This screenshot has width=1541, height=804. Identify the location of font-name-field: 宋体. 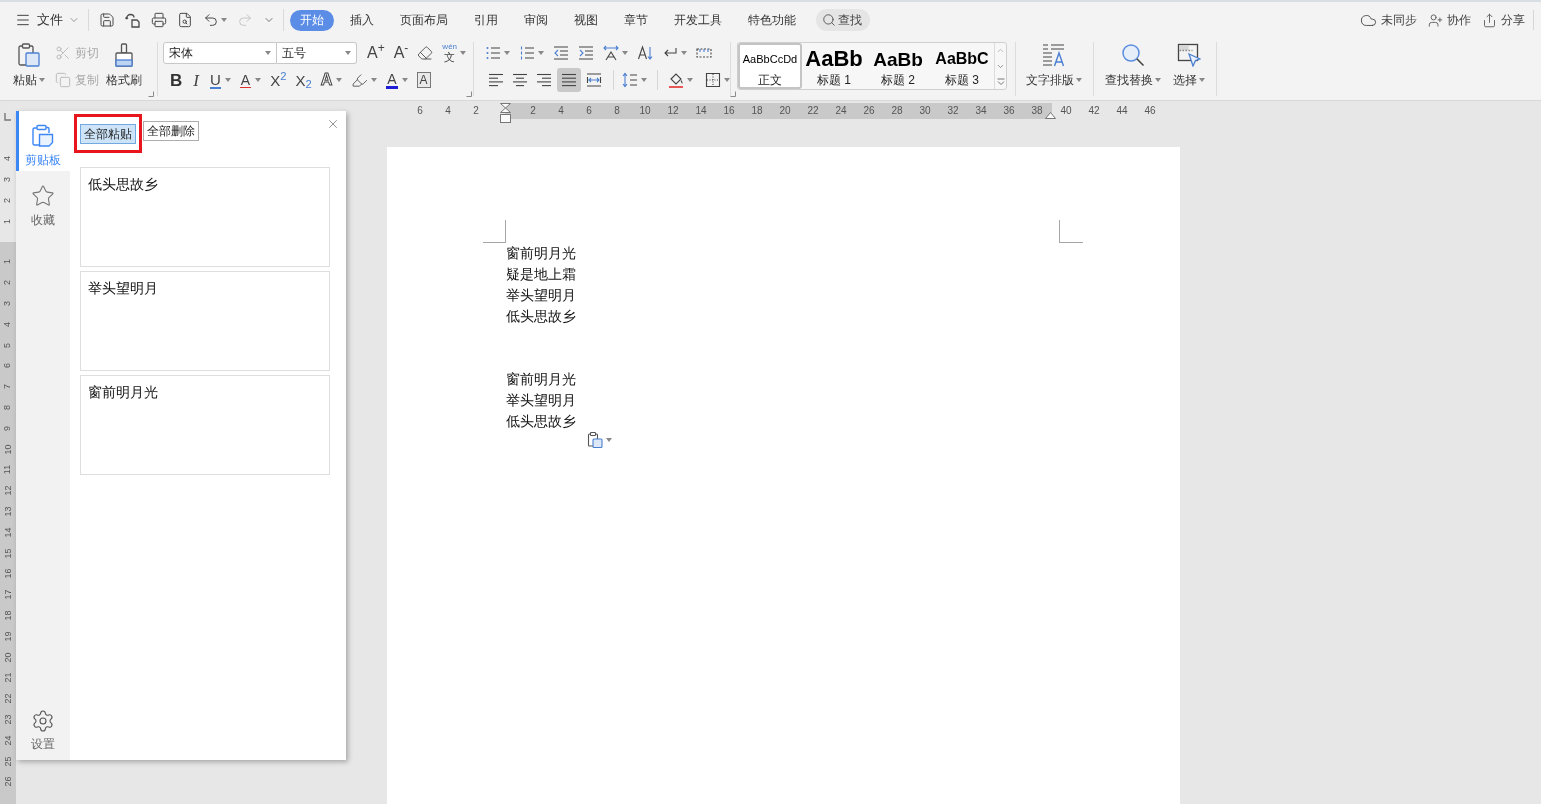
(220, 53).